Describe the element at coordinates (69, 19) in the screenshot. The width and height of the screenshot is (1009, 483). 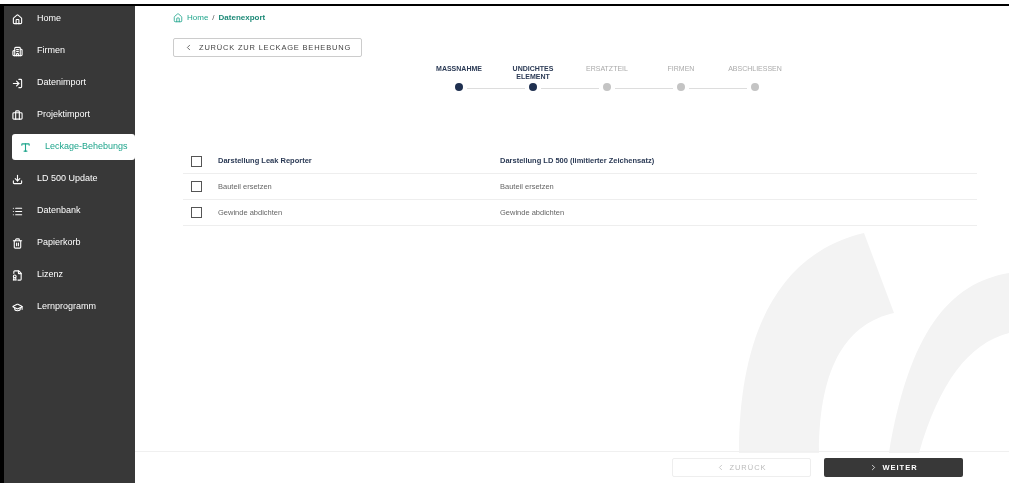
I see `sidebar-item: Home` at that location.